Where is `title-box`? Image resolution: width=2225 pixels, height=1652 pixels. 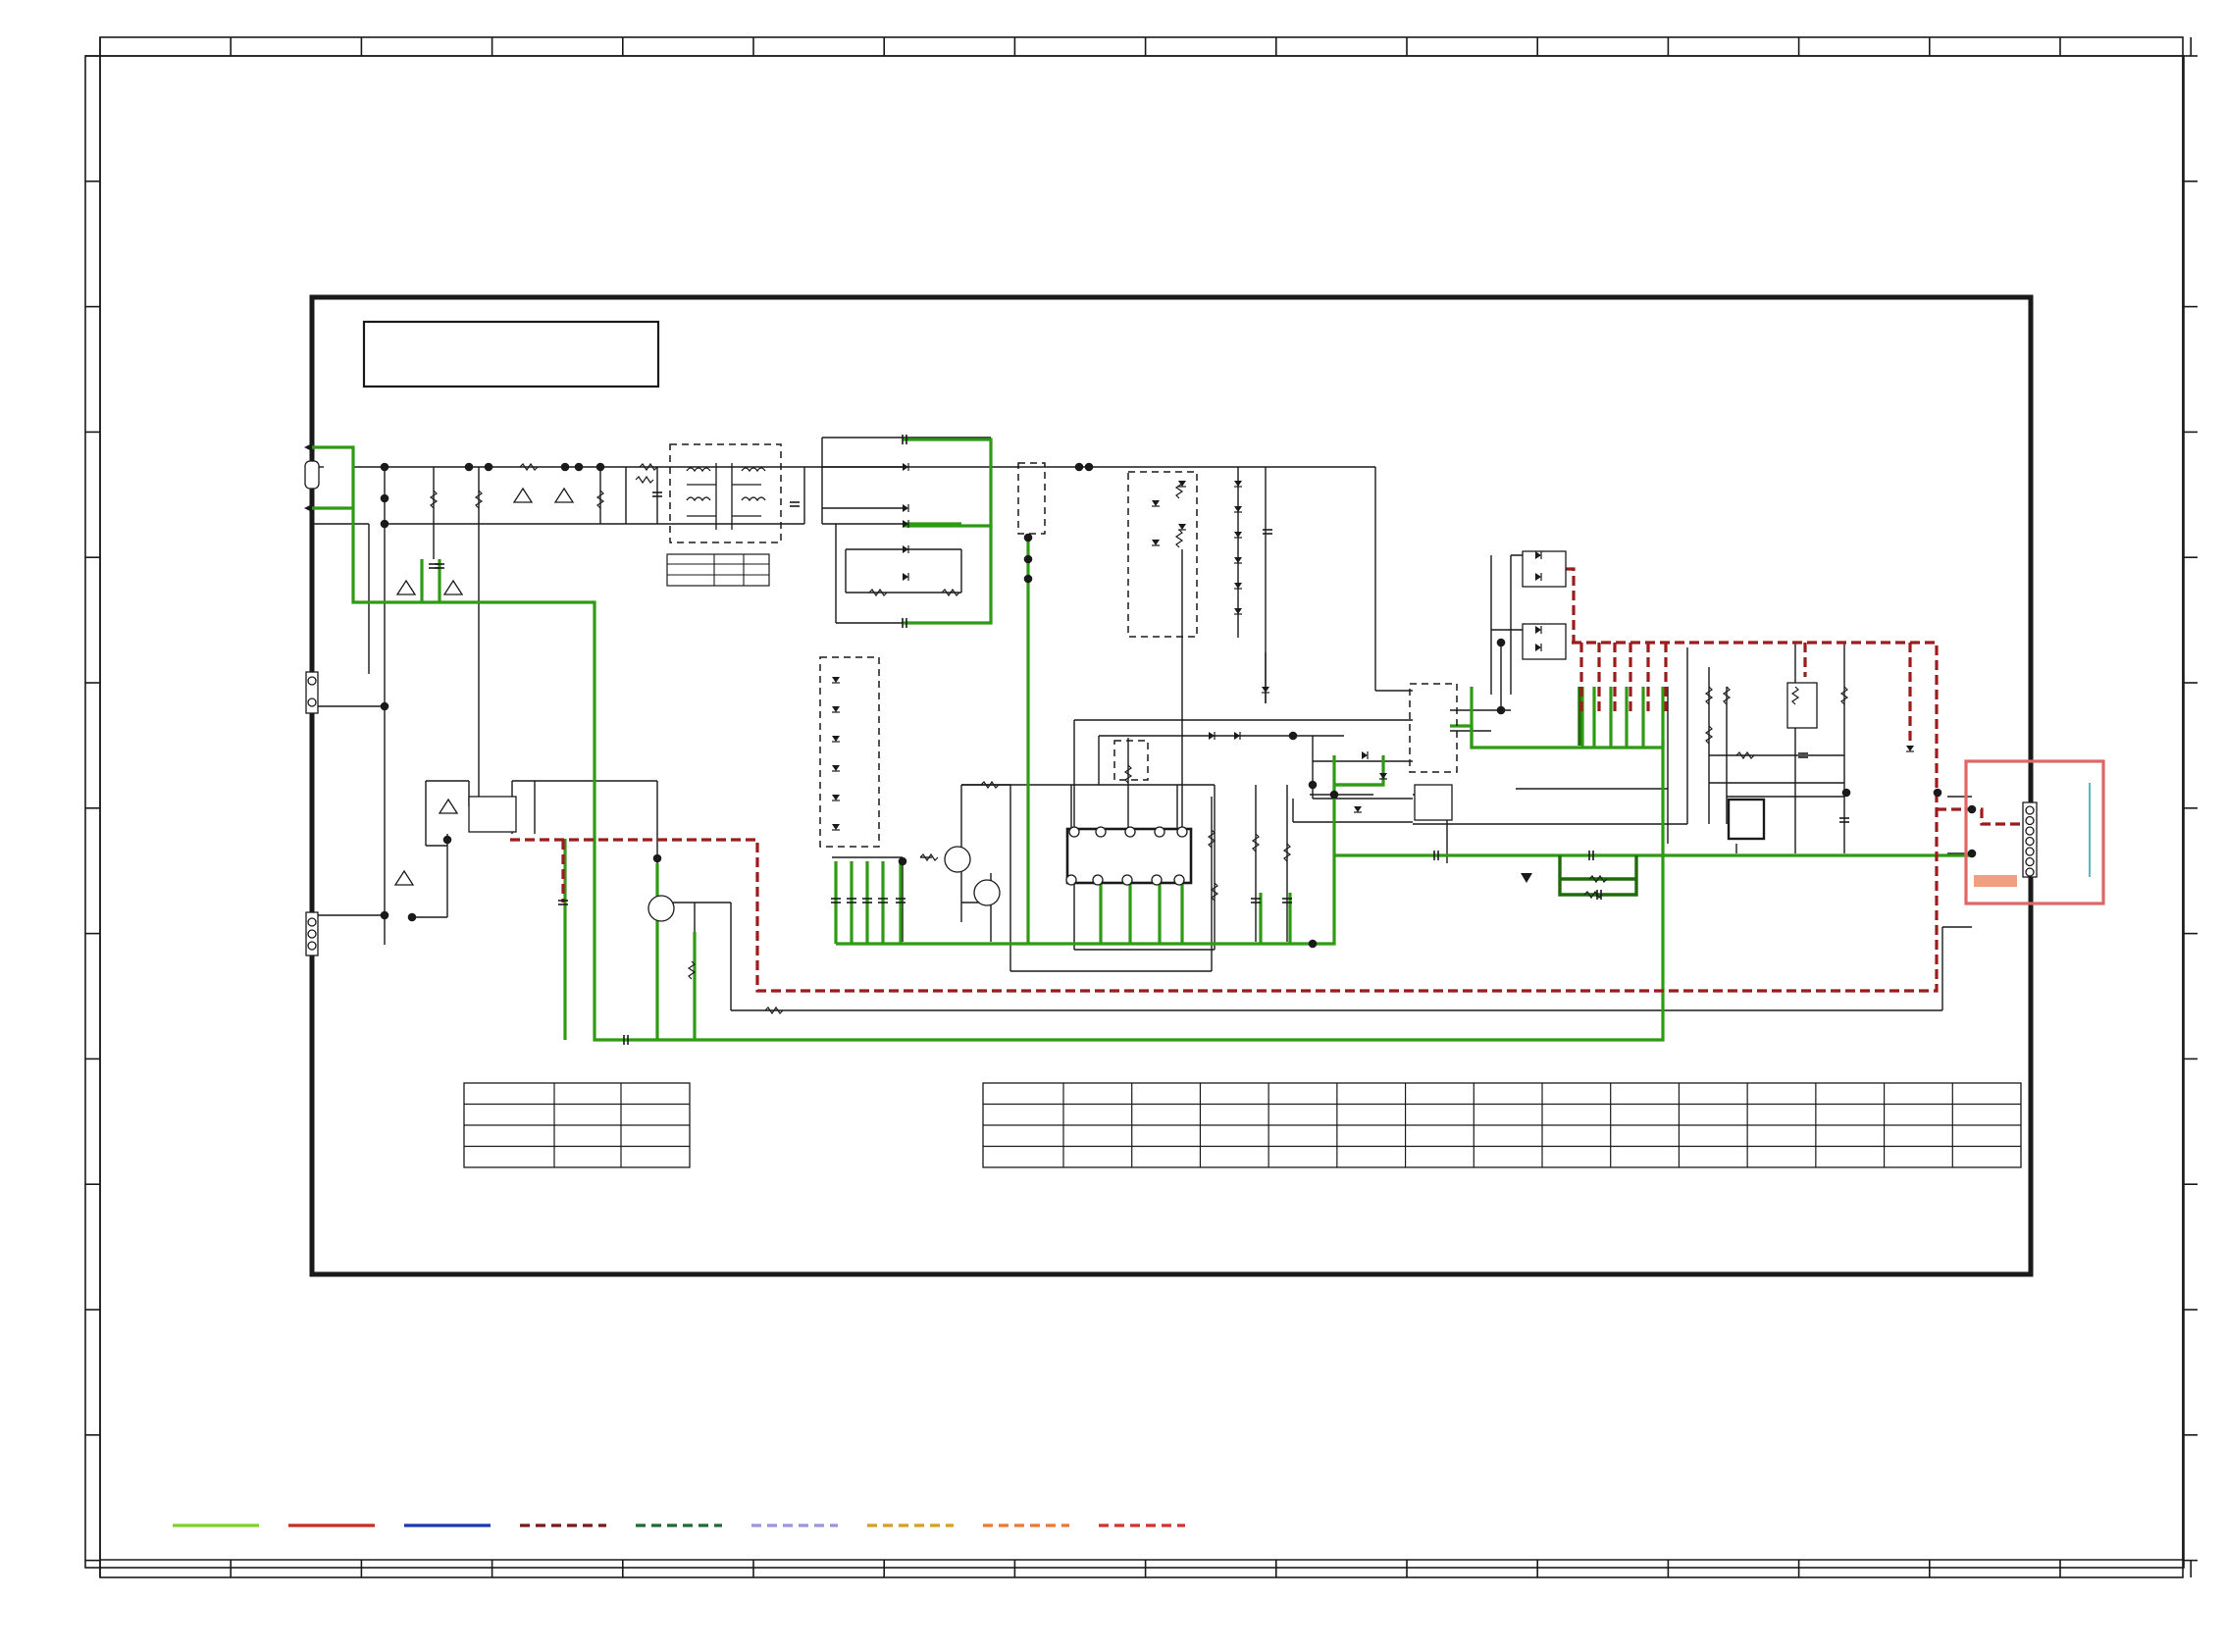
title-box is located at coordinates (511, 354).